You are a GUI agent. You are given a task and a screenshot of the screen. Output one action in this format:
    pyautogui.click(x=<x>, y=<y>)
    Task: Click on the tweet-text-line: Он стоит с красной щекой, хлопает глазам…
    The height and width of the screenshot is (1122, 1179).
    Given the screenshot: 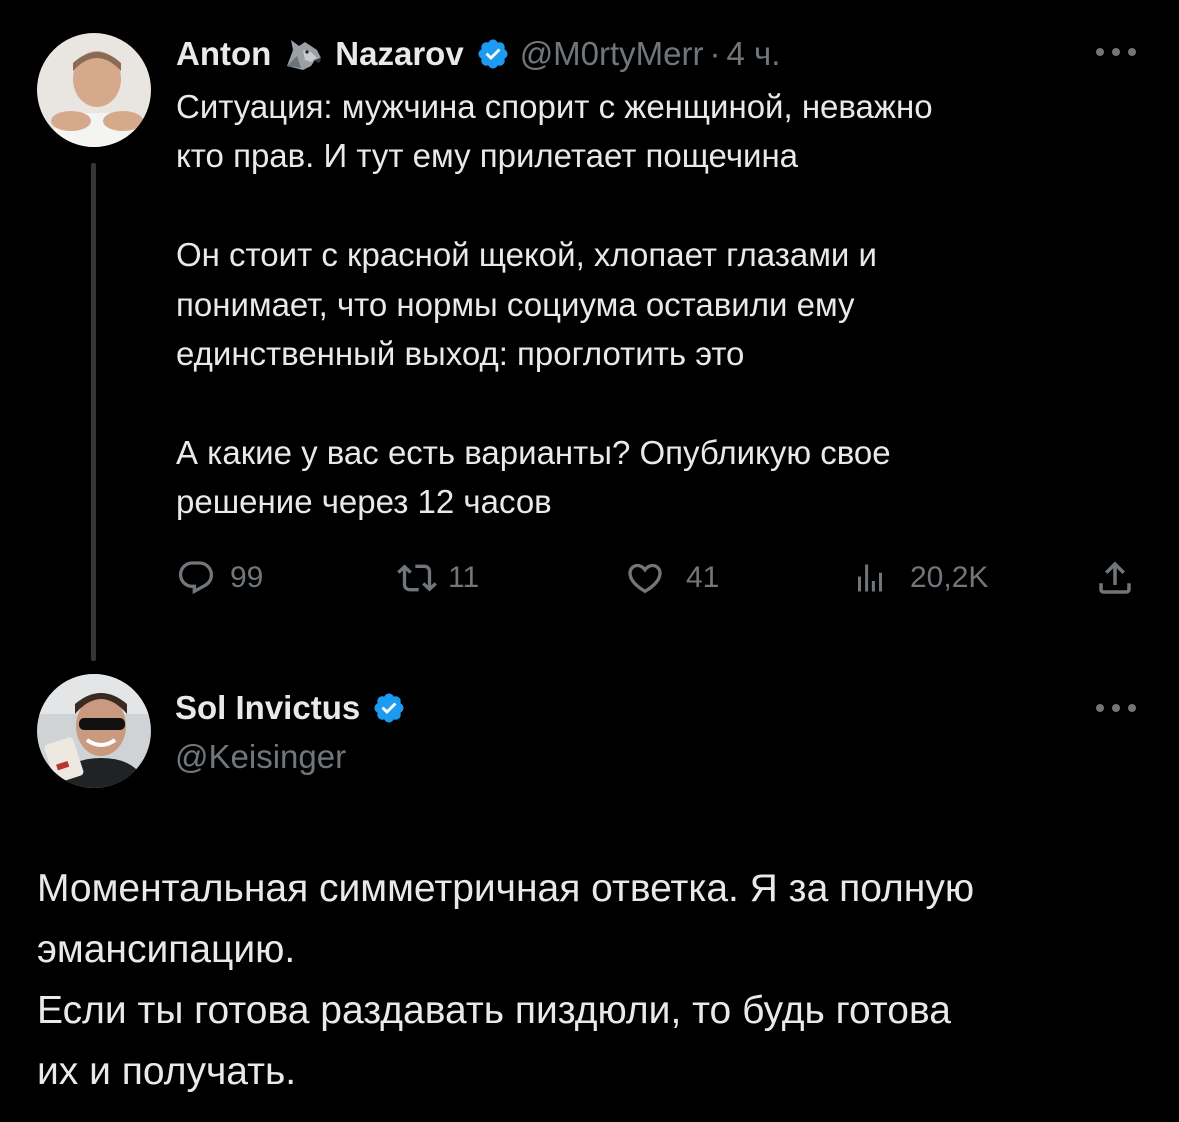 What is the action you would take?
    pyautogui.click(x=526, y=255)
    